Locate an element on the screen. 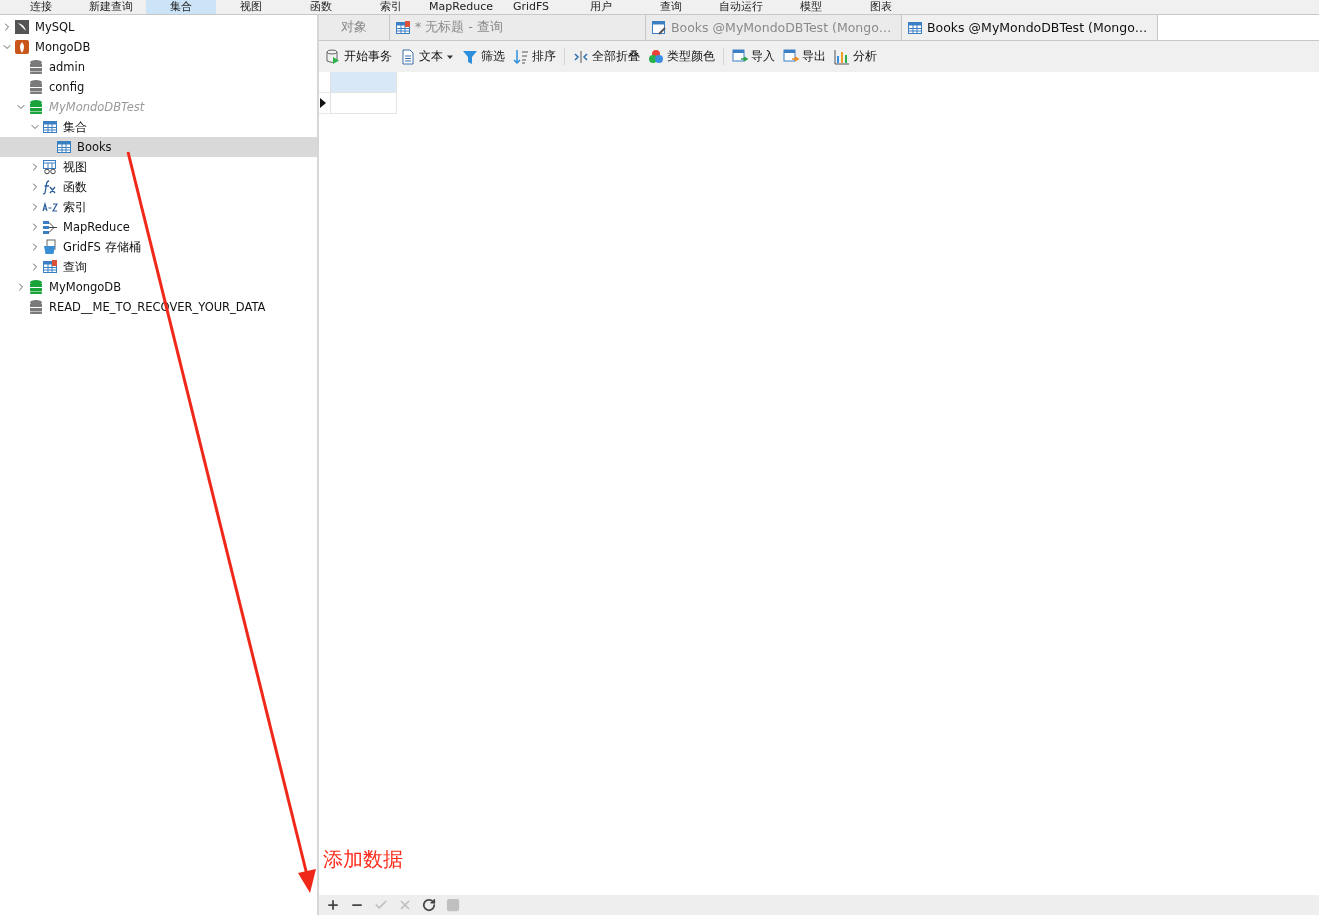 This screenshot has height=915, width=1319. color-circles-icon is located at coordinates (656, 56).